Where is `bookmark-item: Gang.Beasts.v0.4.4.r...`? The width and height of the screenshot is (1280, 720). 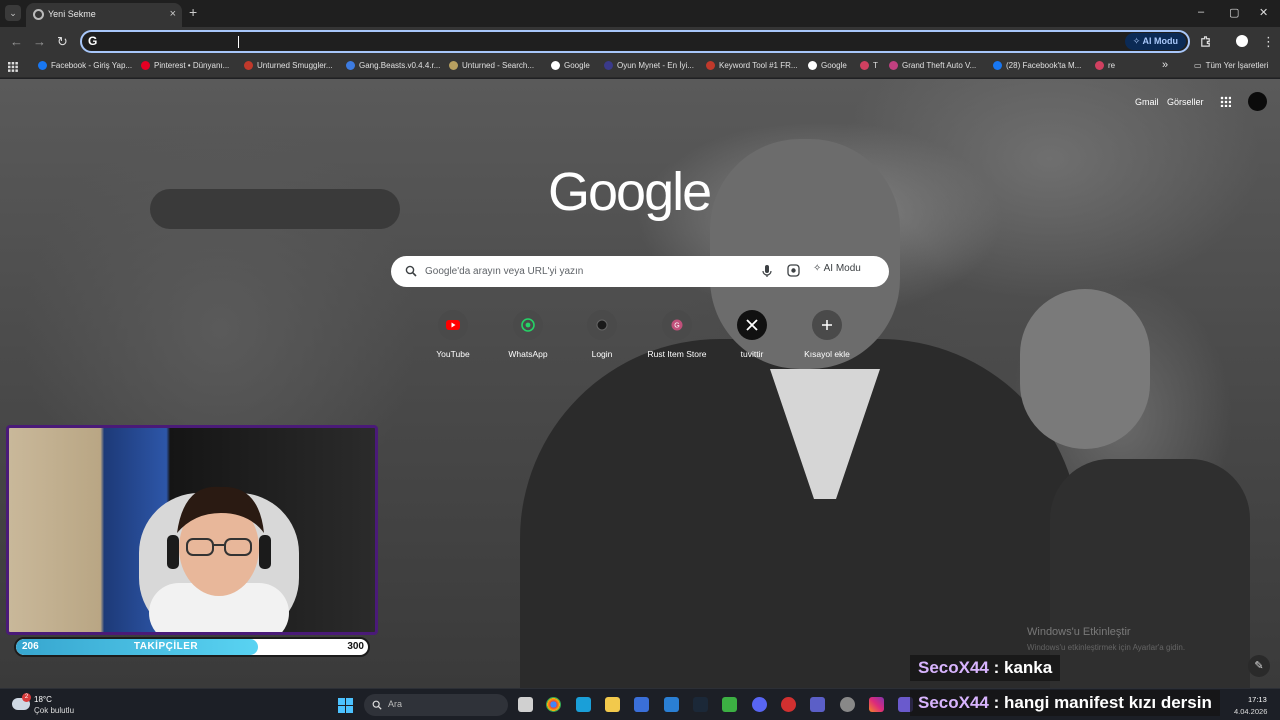 bookmark-item: Gang.Beasts.v0.4.4.r... is located at coordinates (393, 65).